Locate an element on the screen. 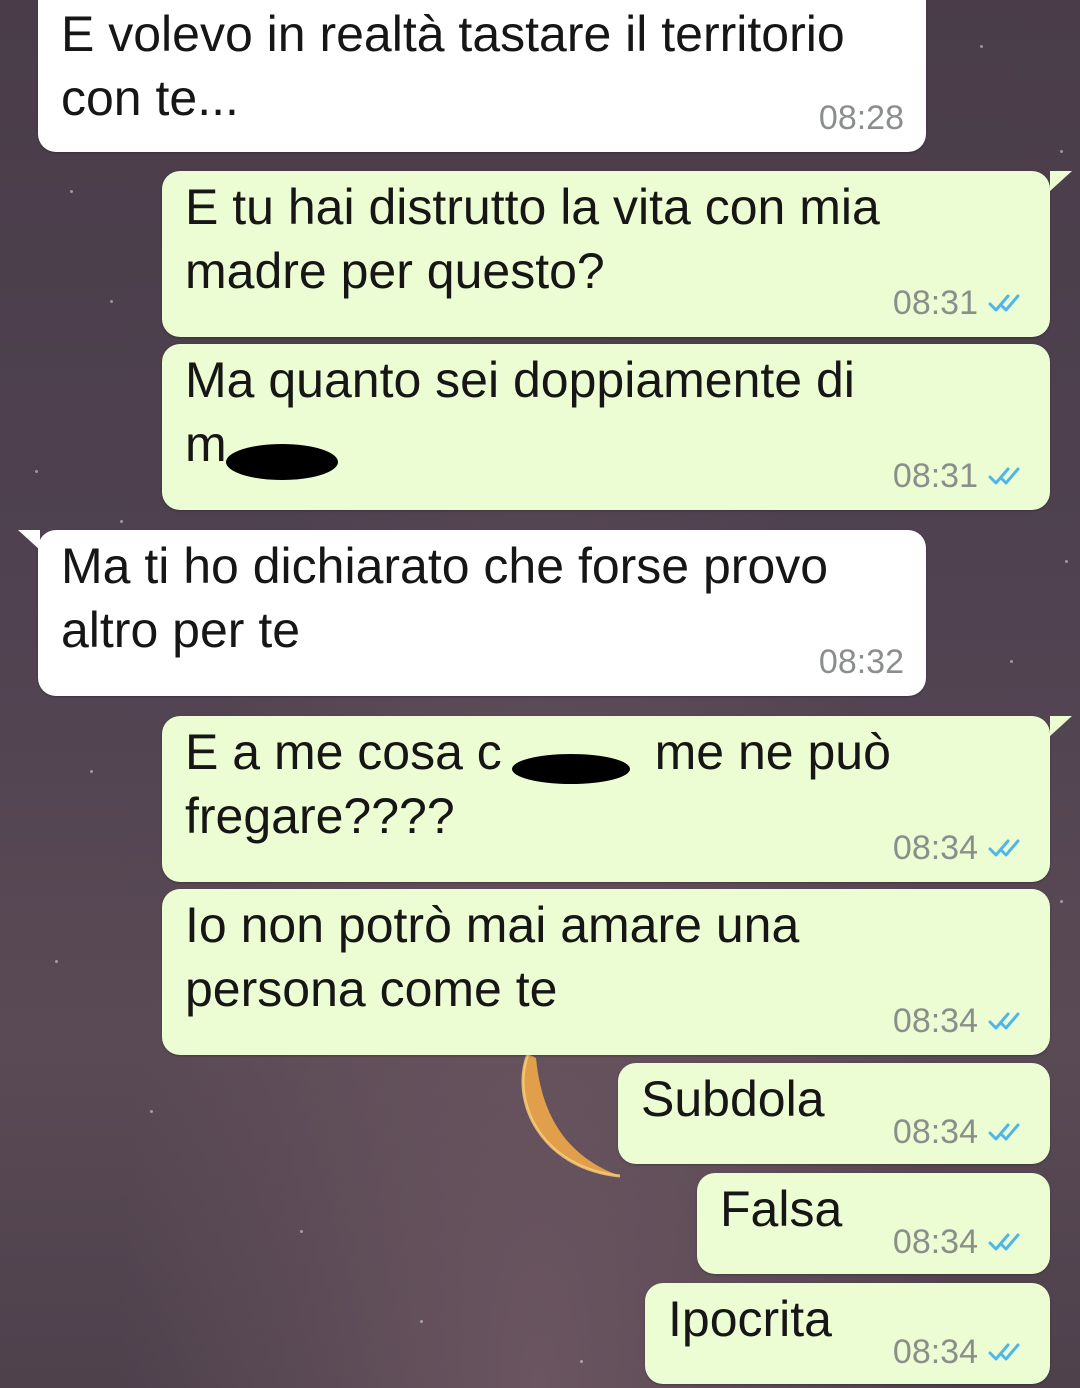 The width and height of the screenshot is (1080, 1388). message-bubble-outgoing: Subdola 08:34 is located at coordinates (834, 1113).